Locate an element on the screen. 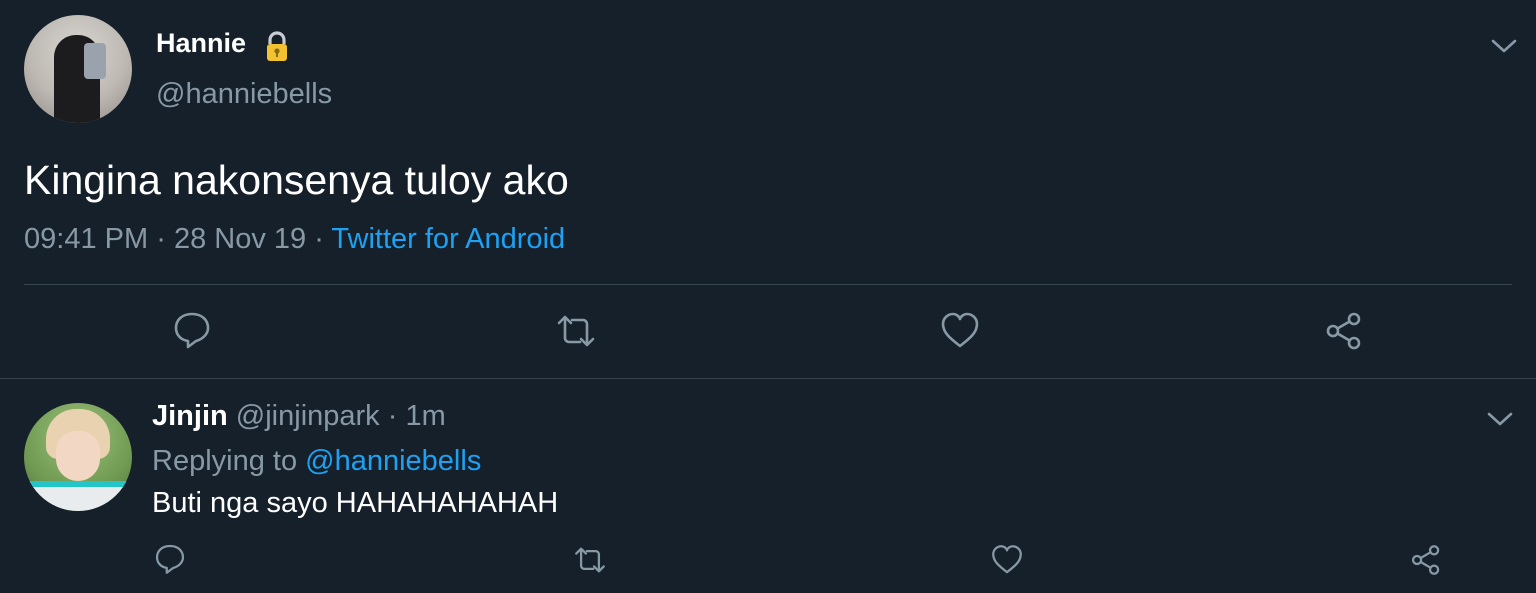  author-name: Hannie is located at coordinates (201, 43).